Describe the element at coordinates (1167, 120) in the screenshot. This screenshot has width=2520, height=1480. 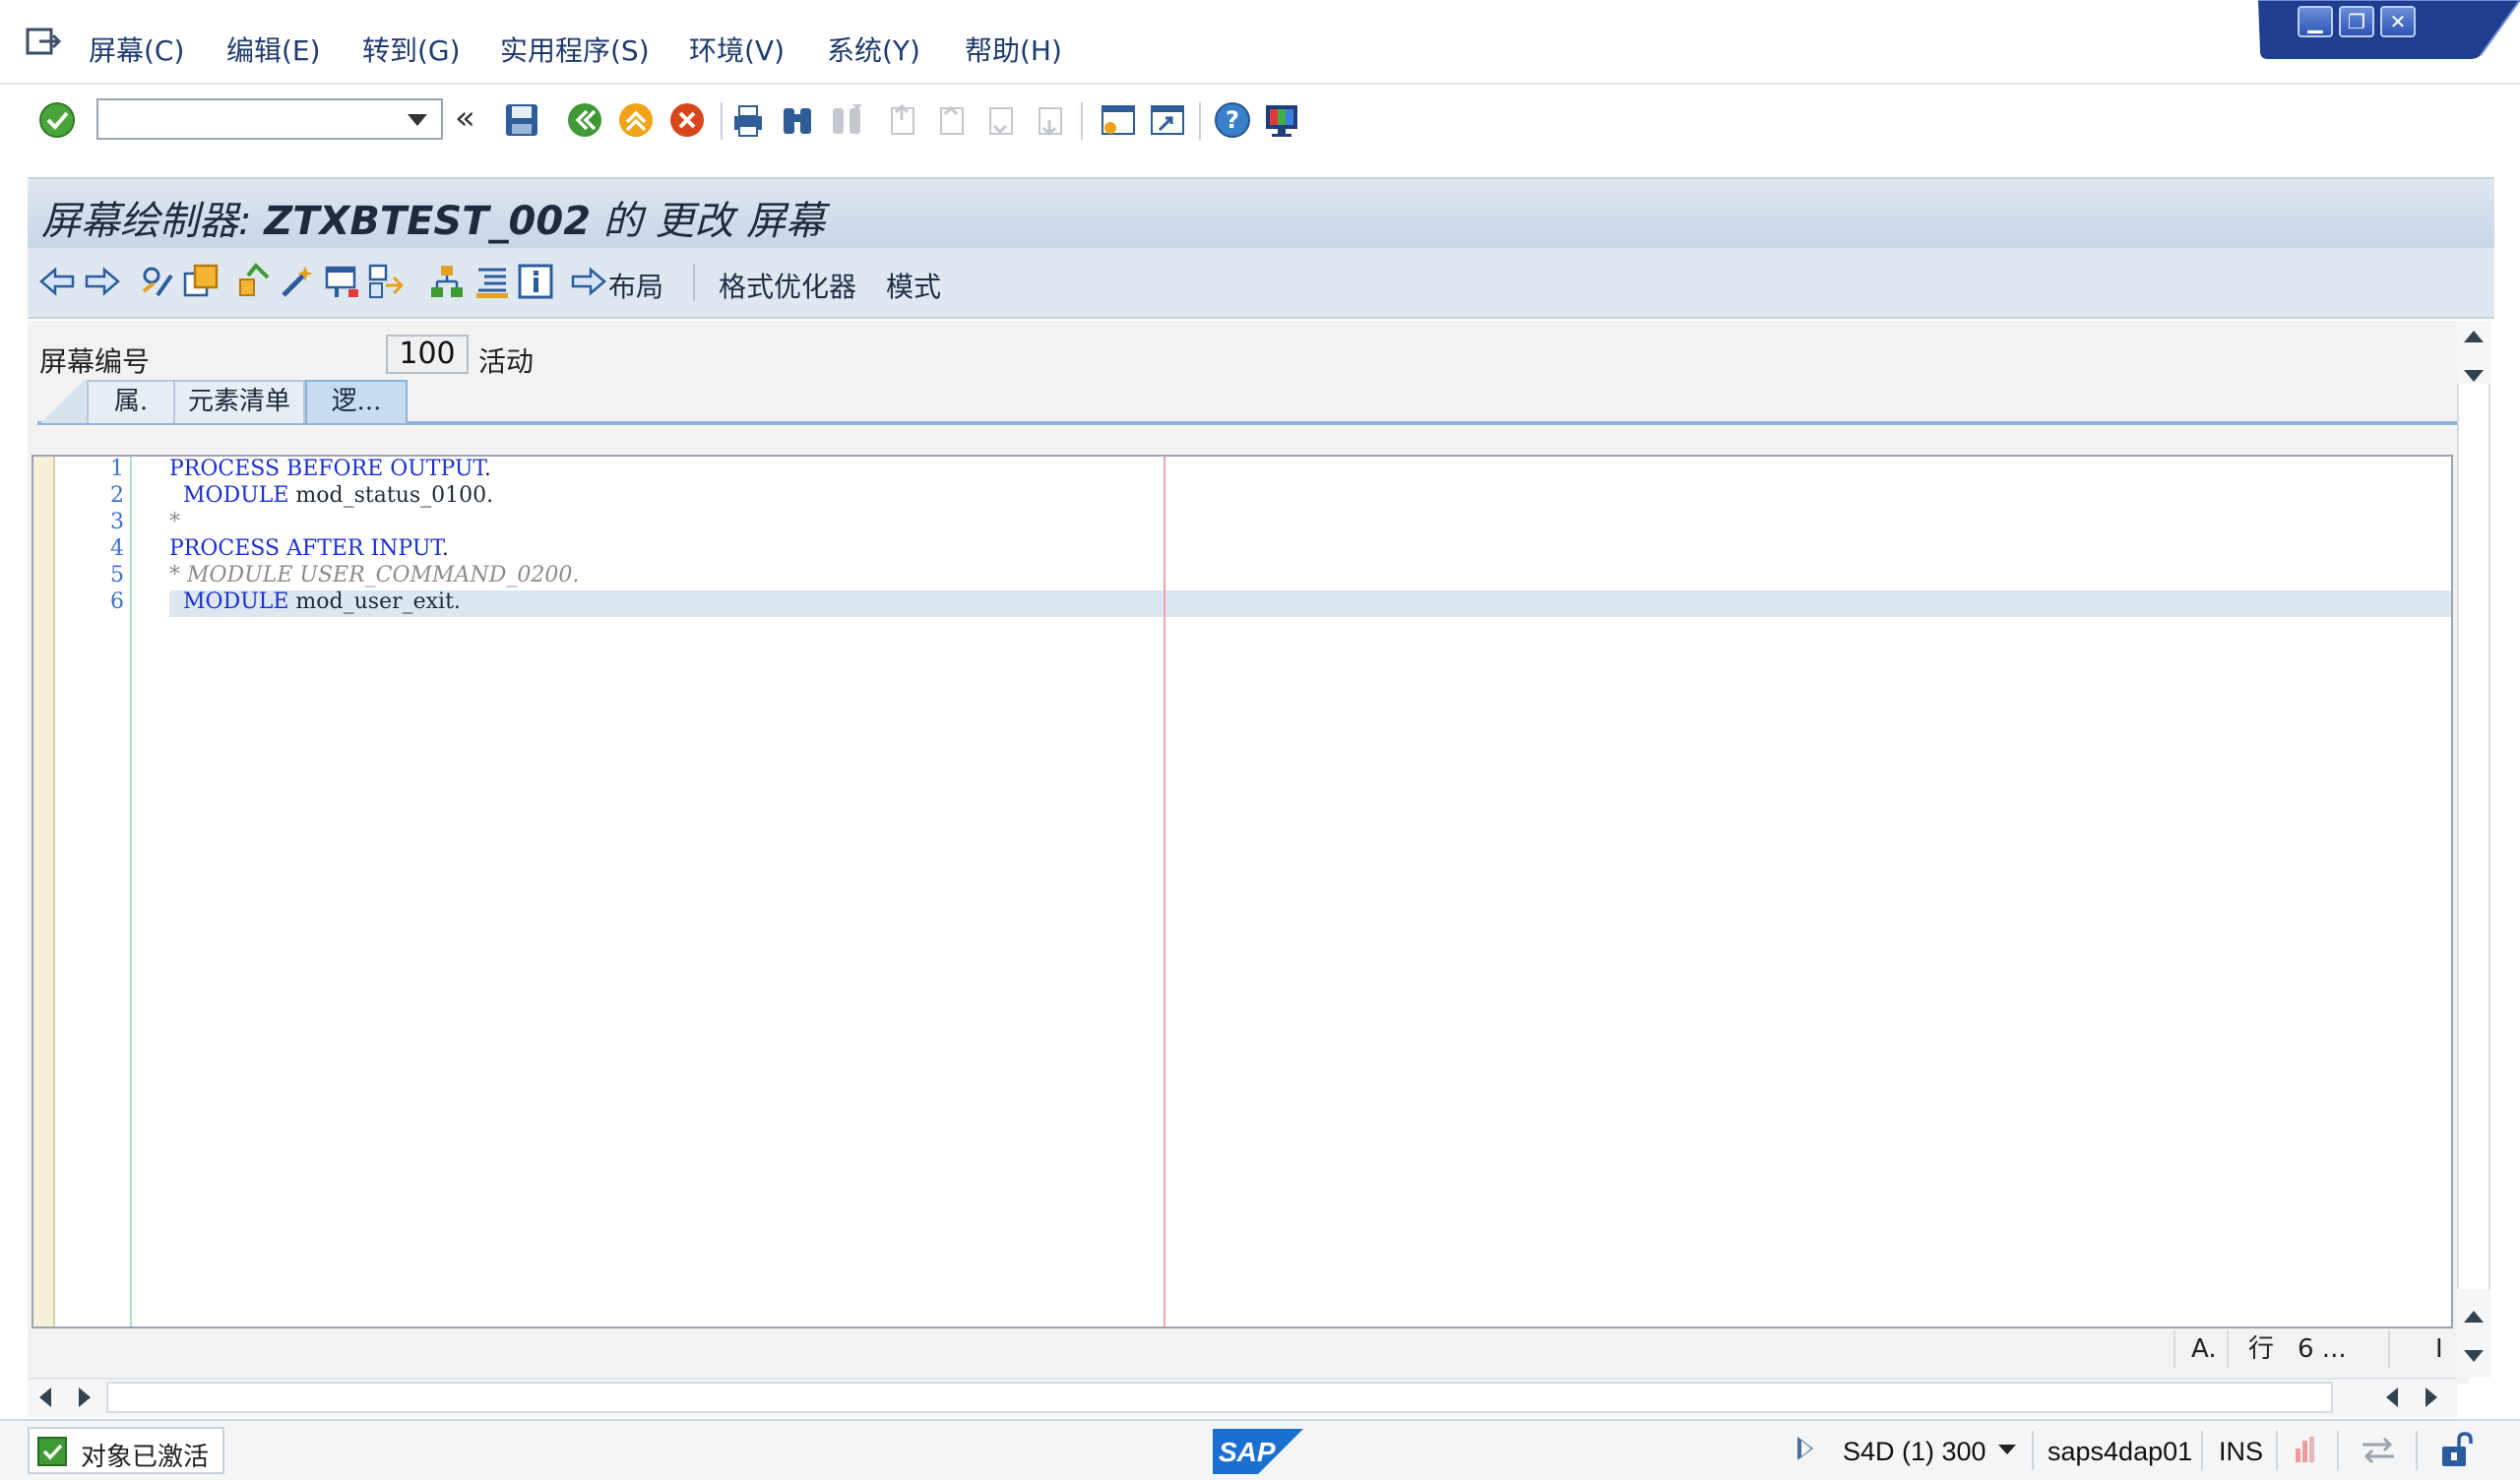
I see `shortcut-icon` at that location.